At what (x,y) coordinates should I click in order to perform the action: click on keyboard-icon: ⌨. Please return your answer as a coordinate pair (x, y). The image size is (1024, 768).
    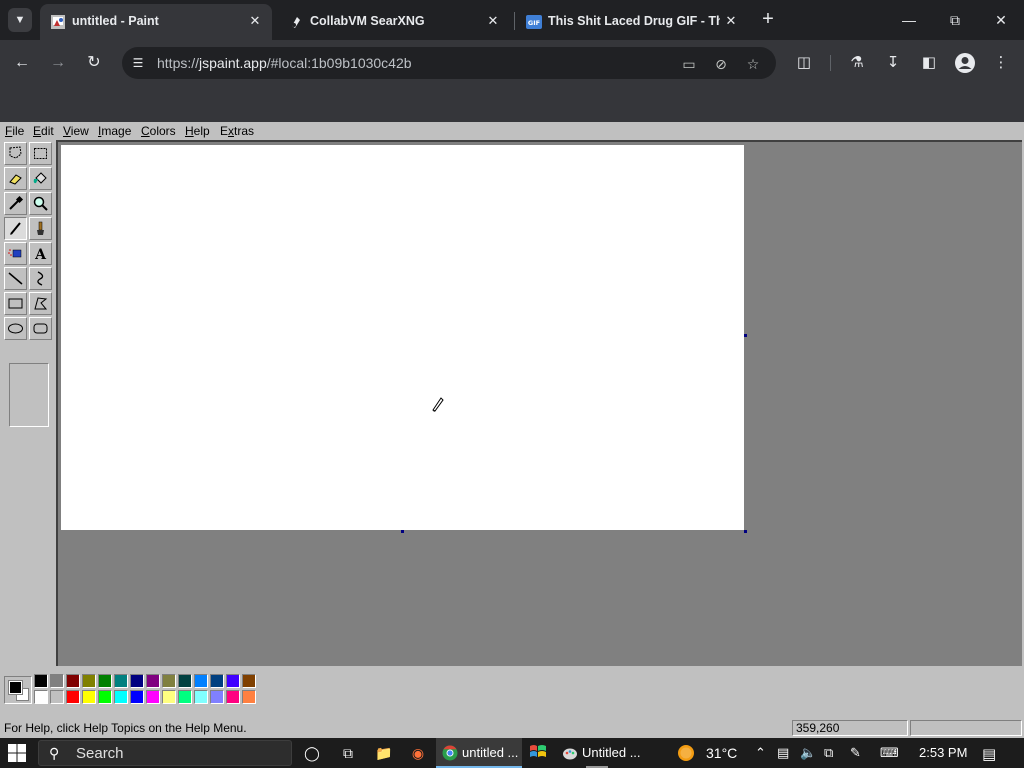
    Looking at the image, I should click on (889, 753).